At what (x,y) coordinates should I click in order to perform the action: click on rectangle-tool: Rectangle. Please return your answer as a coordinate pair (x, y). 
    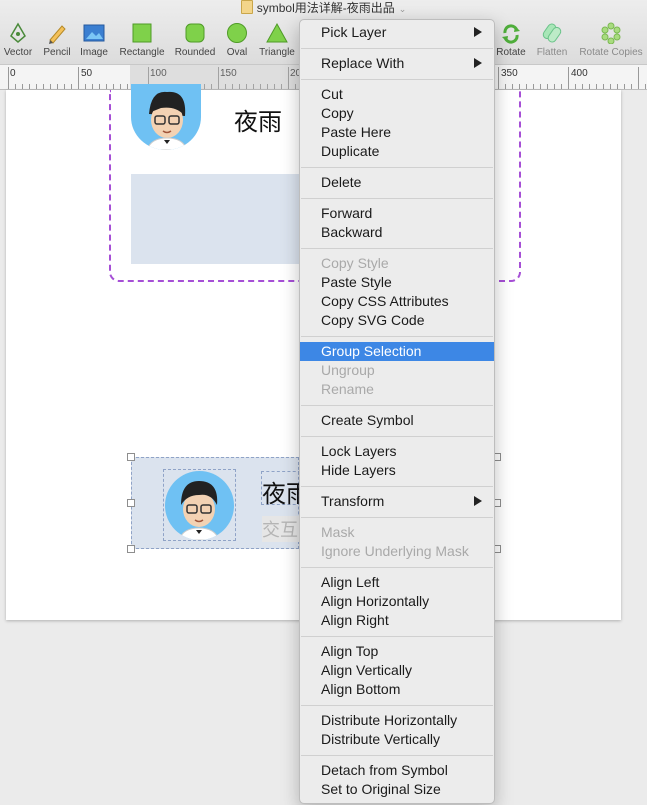
    Looking at the image, I should click on (142, 39).